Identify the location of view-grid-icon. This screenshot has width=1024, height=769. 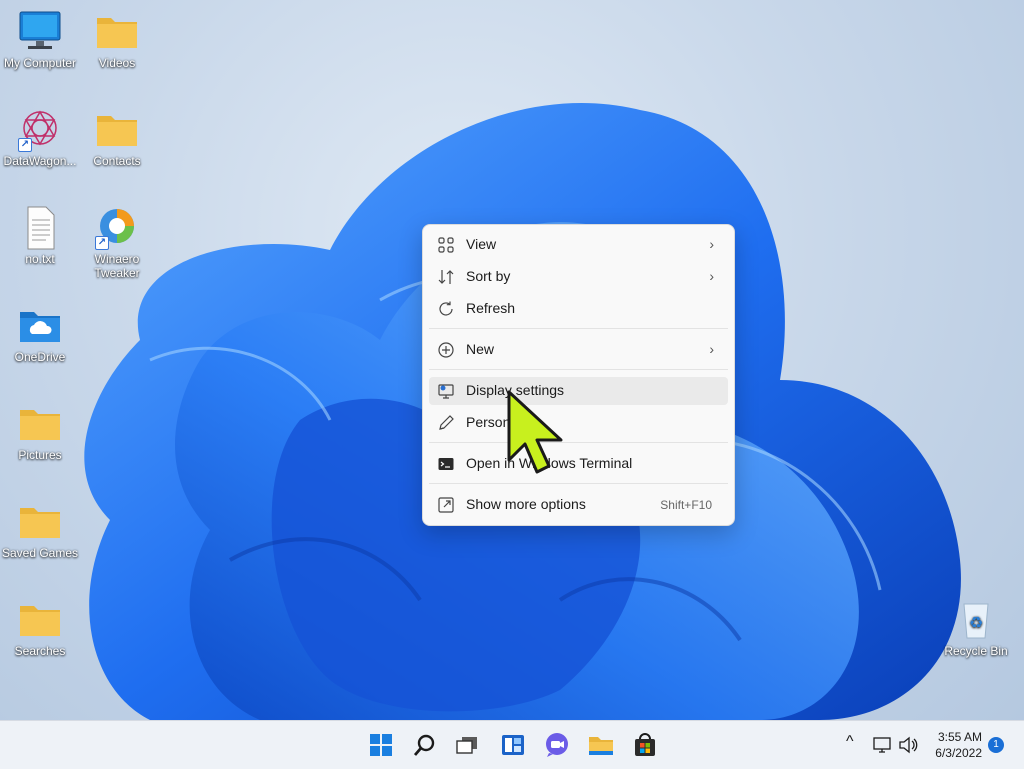
(446, 245).